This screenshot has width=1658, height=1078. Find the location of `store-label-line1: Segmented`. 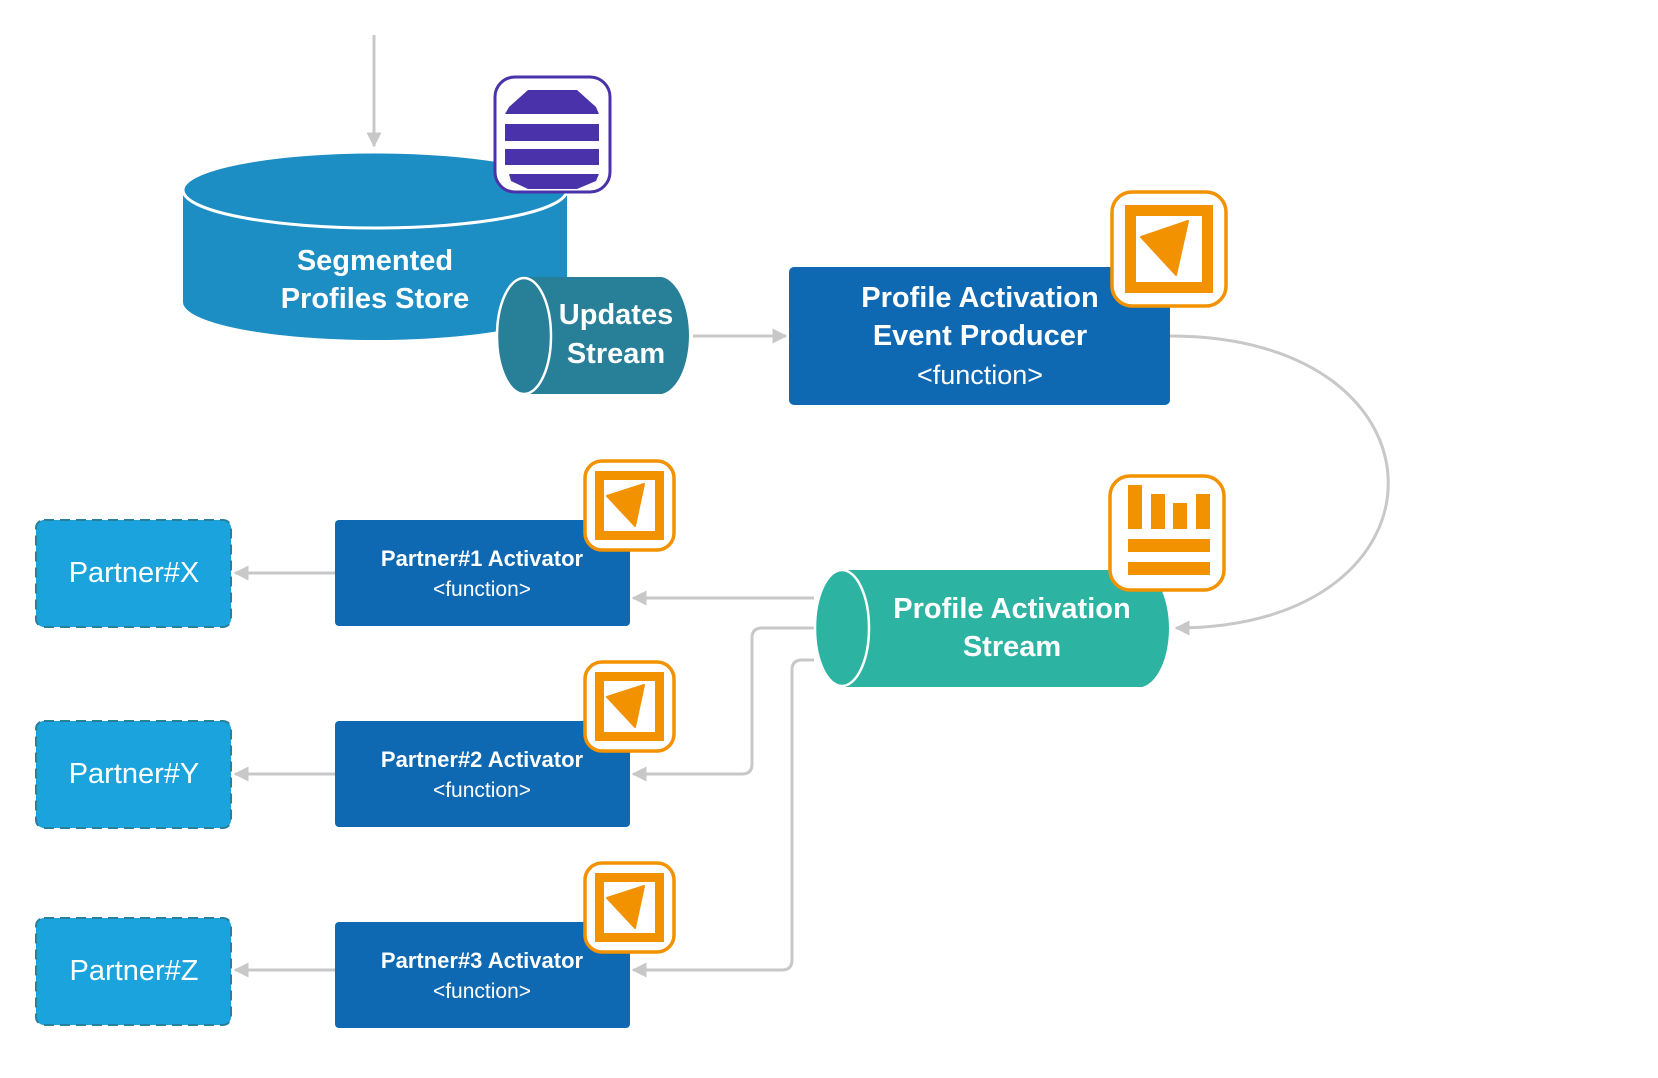

store-label-line1: Segmented is located at coordinates (375, 261).